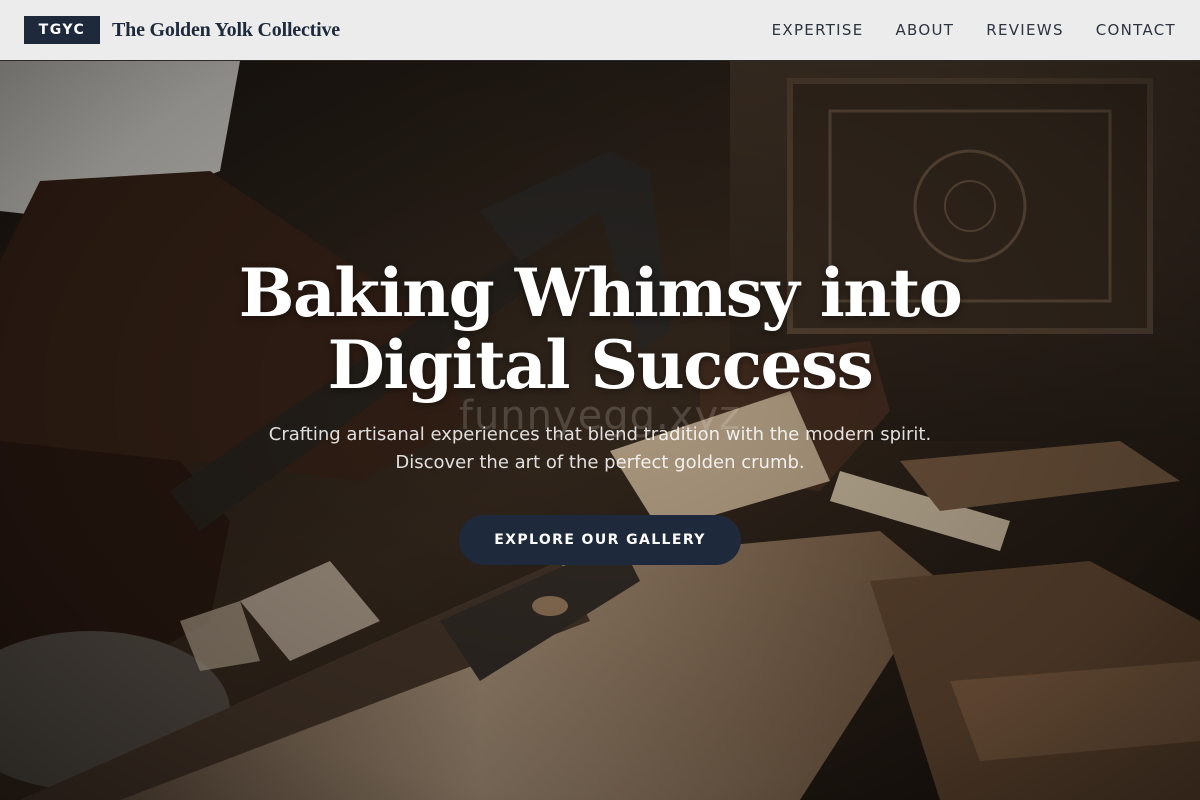 This screenshot has height=800, width=1200. I want to click on hero-title: Baking Whimsy into Digital Success, so click(600, 329).